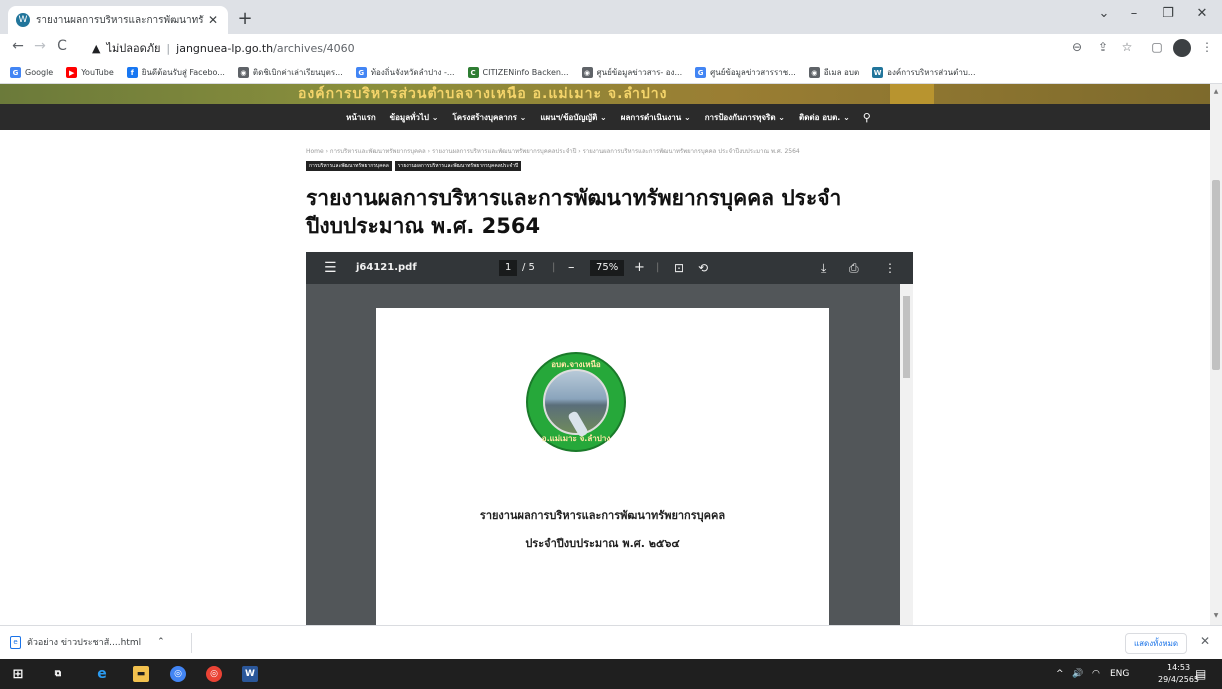 This screenshot has width=1222, height=689. What do you see at coordinates (587, 72) in the screenshot?
I see `globe-icon: ◉` at bounding box center [587, 72].